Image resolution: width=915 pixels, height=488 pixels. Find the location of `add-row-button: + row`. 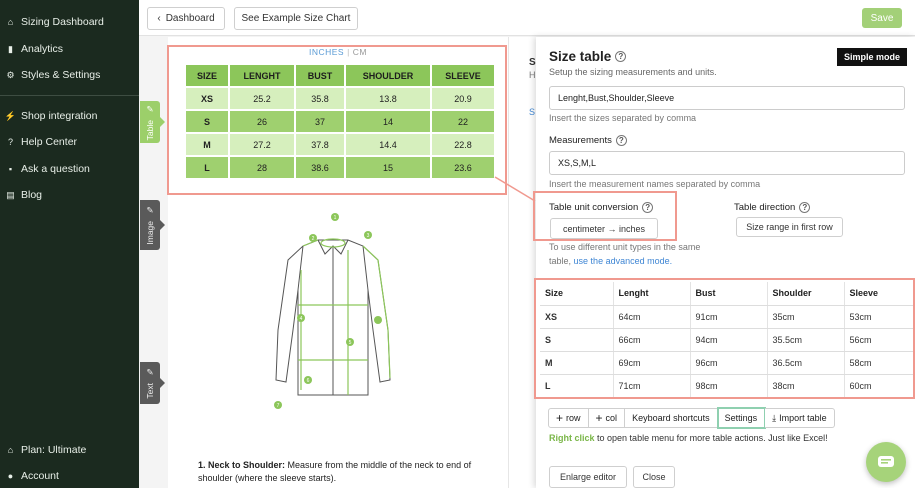

add-row-button: + row is located at coordinates (568, 418).